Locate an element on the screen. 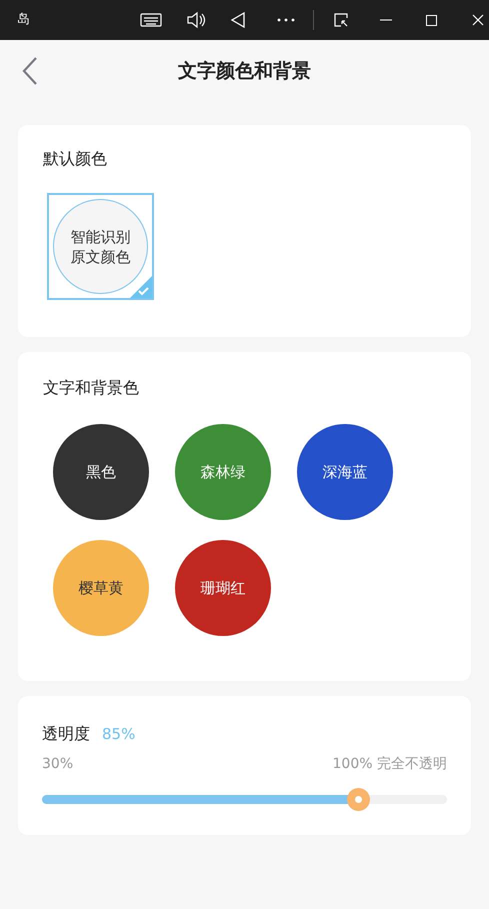 The image size is (489, 909). color-swatch: 樱草黄 is located at coordinates (101, 588).